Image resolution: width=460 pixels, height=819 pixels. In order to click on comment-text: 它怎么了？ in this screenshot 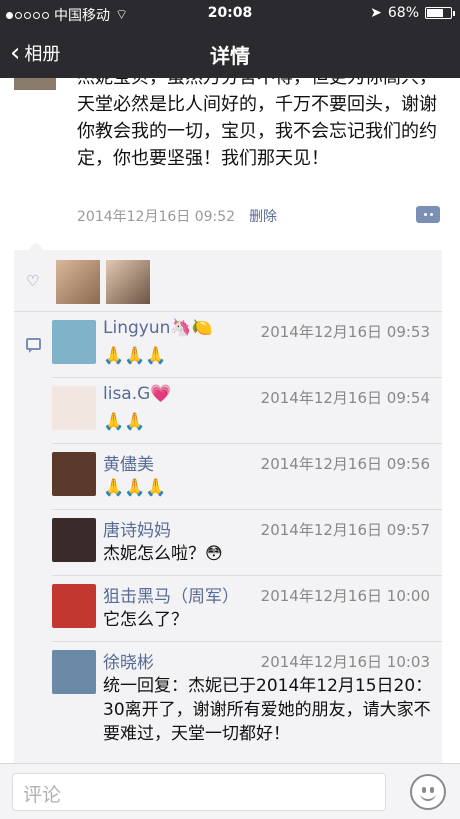, I will do `click(145, 620)`.